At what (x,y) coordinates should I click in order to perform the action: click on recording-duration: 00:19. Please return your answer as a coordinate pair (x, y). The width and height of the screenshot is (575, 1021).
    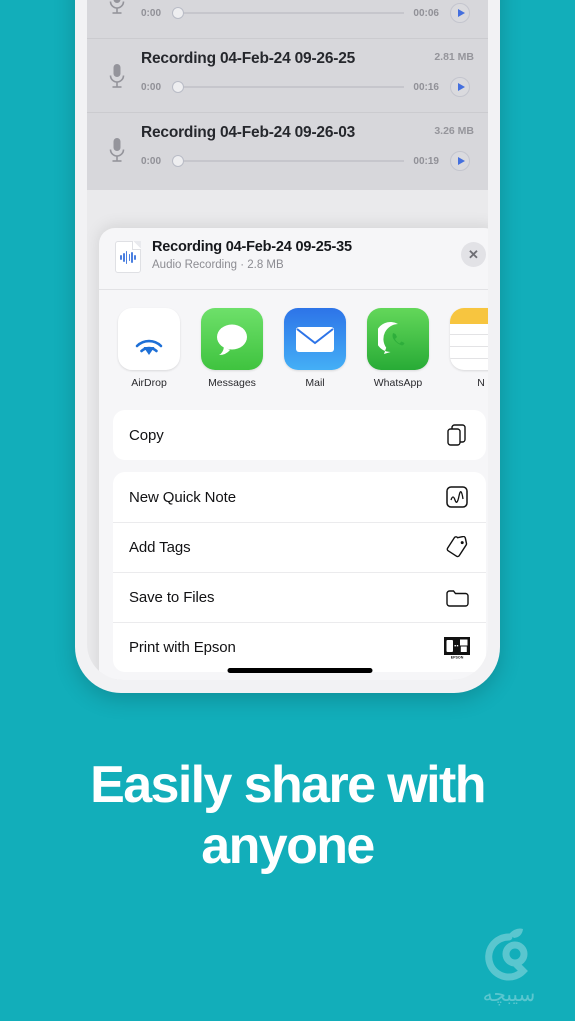
    Looking at the image, I should click on (426, 161).